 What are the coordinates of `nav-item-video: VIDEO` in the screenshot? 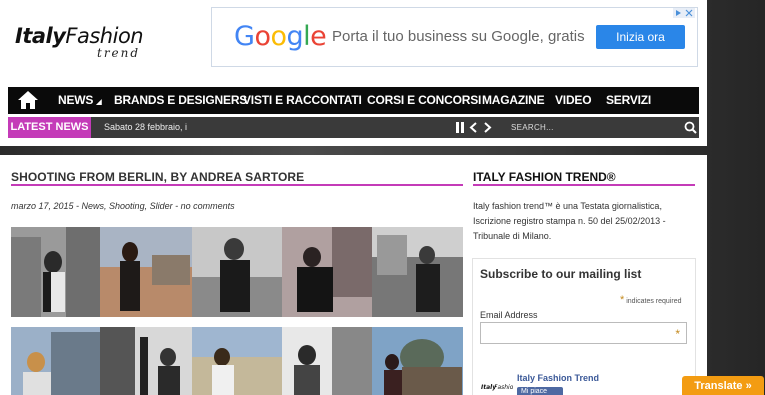 It's located at (573, 100).